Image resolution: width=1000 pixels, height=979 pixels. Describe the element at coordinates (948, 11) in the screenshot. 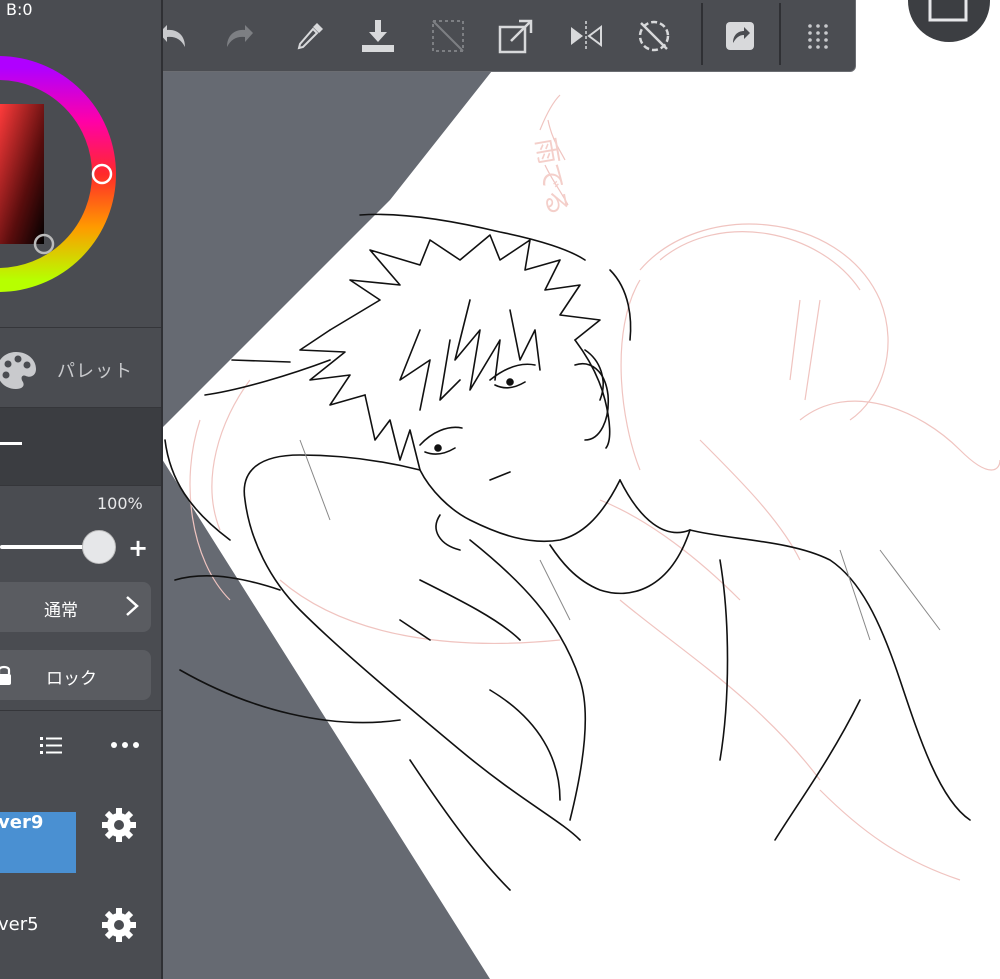

I see `layers-icon` at that location.